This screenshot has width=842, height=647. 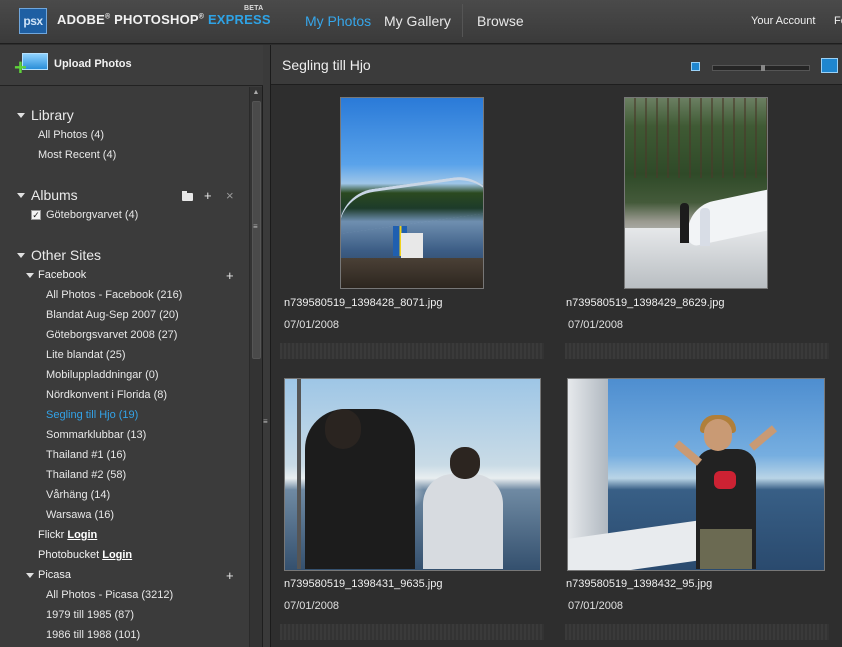 What do you see at coordinates (71, 135) in the screenshot?
I see `library-item-all-photos: All Photos (4)` at bounding box center [71, 135].